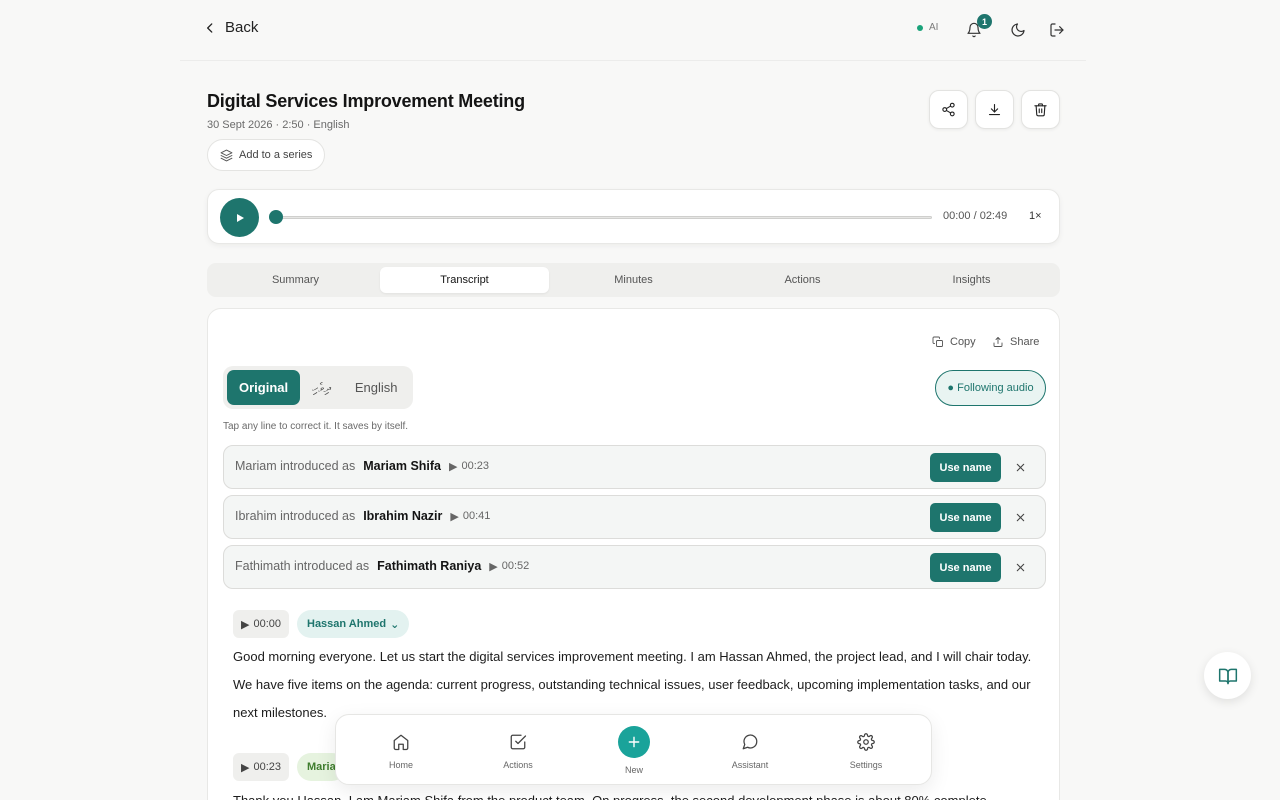 Image resolution: width=1280 pixels, height=800 pixels. Describe the element at coordinates (295, 516) in the screenshot. I see `suggestion-prefix: Ibrahim introduced as` at that location.